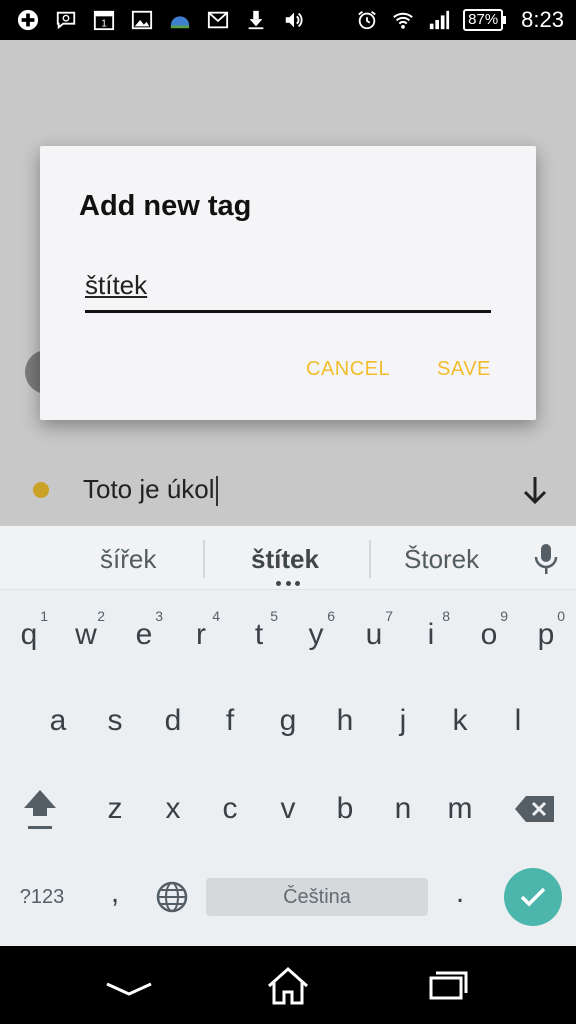 The image size is (576, 1024). What do you see at coordinates (542, 19) in the screenshot?
I see `clock: 8:23` at bounding box center [542, 19].